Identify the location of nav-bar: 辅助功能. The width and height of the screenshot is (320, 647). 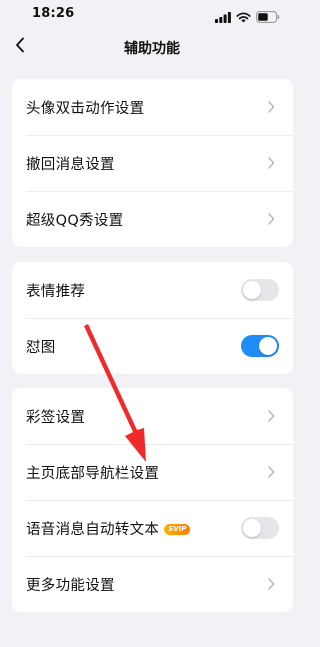
(152, 47).